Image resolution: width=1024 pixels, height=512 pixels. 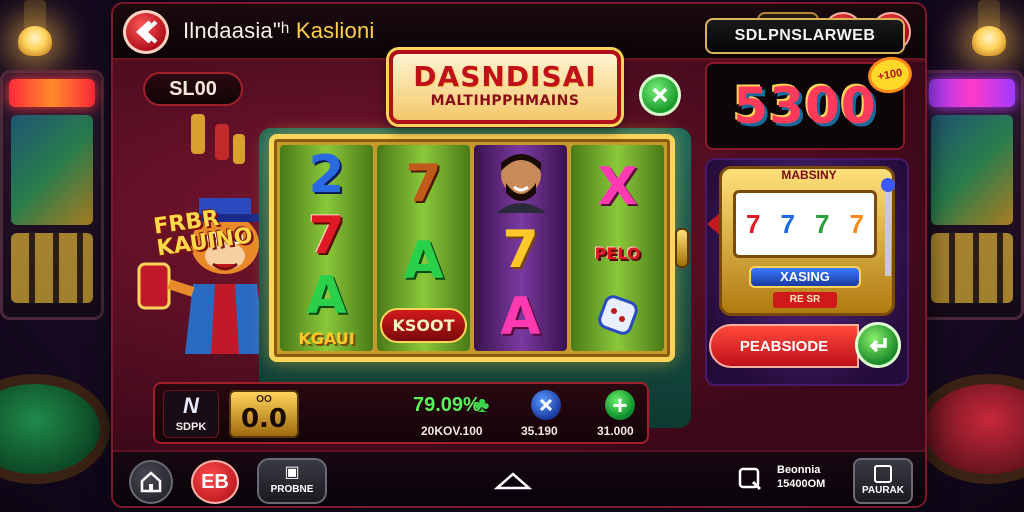 What do you see at coordinates (801, 484) in the screenshot?
I see `bottom-balance-value: 15400OM` at bounding box center [801, 484].